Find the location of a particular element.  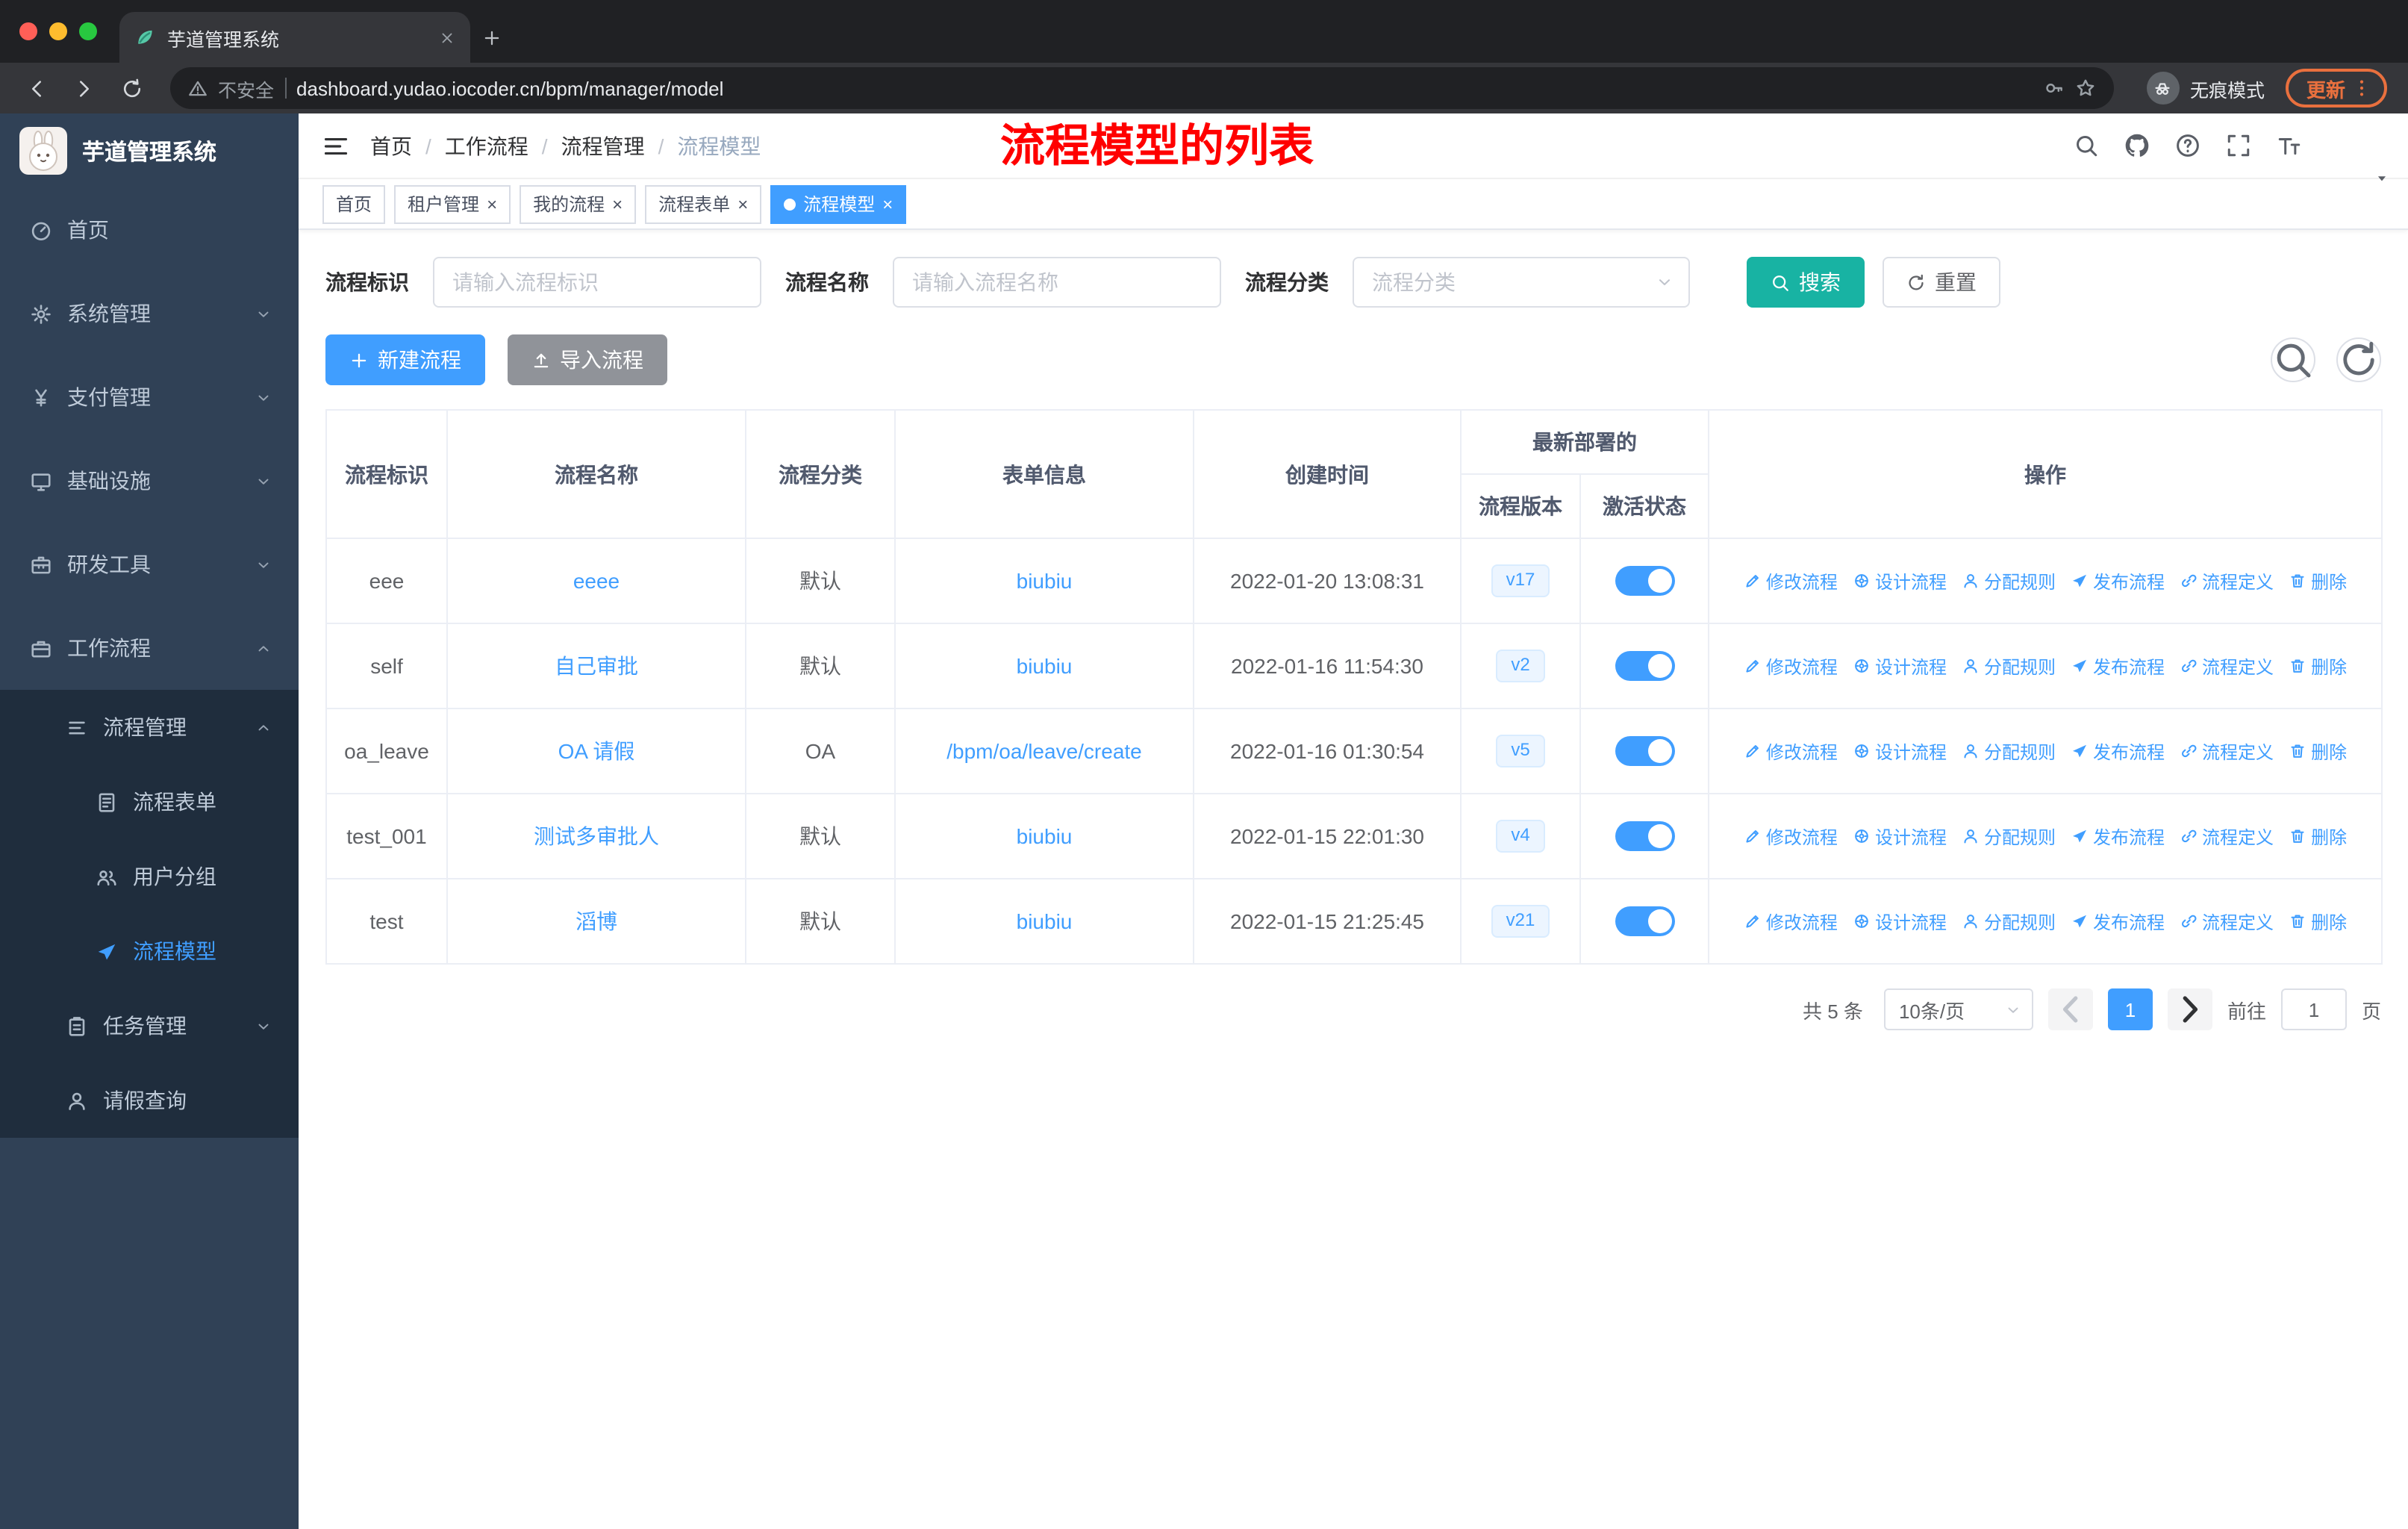

process-name-link: 滔博 is located at coordinates (596, 921).